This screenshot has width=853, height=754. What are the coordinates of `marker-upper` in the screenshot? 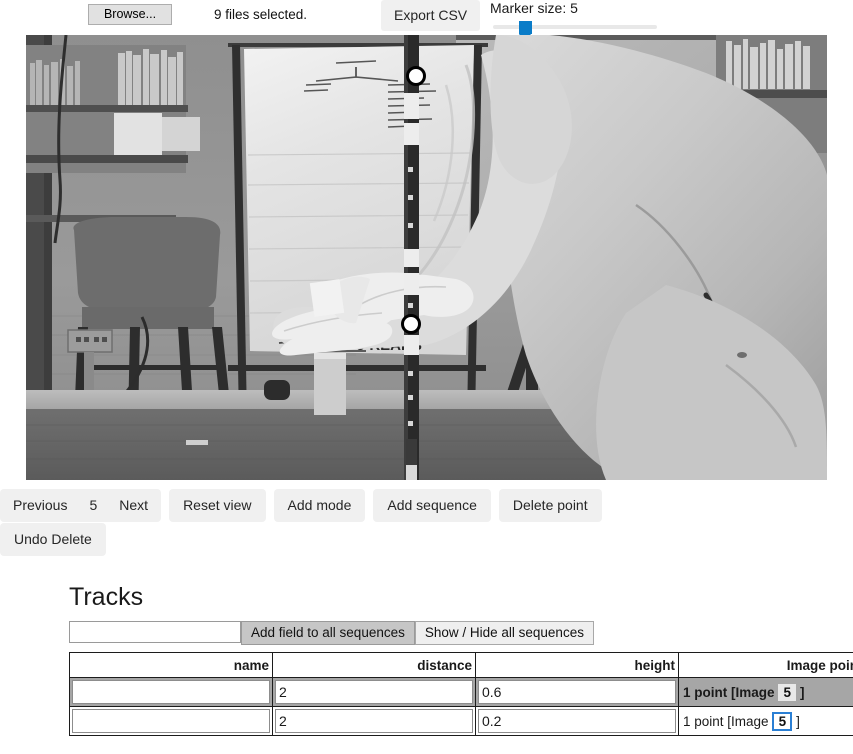 It's located at (416, 76).